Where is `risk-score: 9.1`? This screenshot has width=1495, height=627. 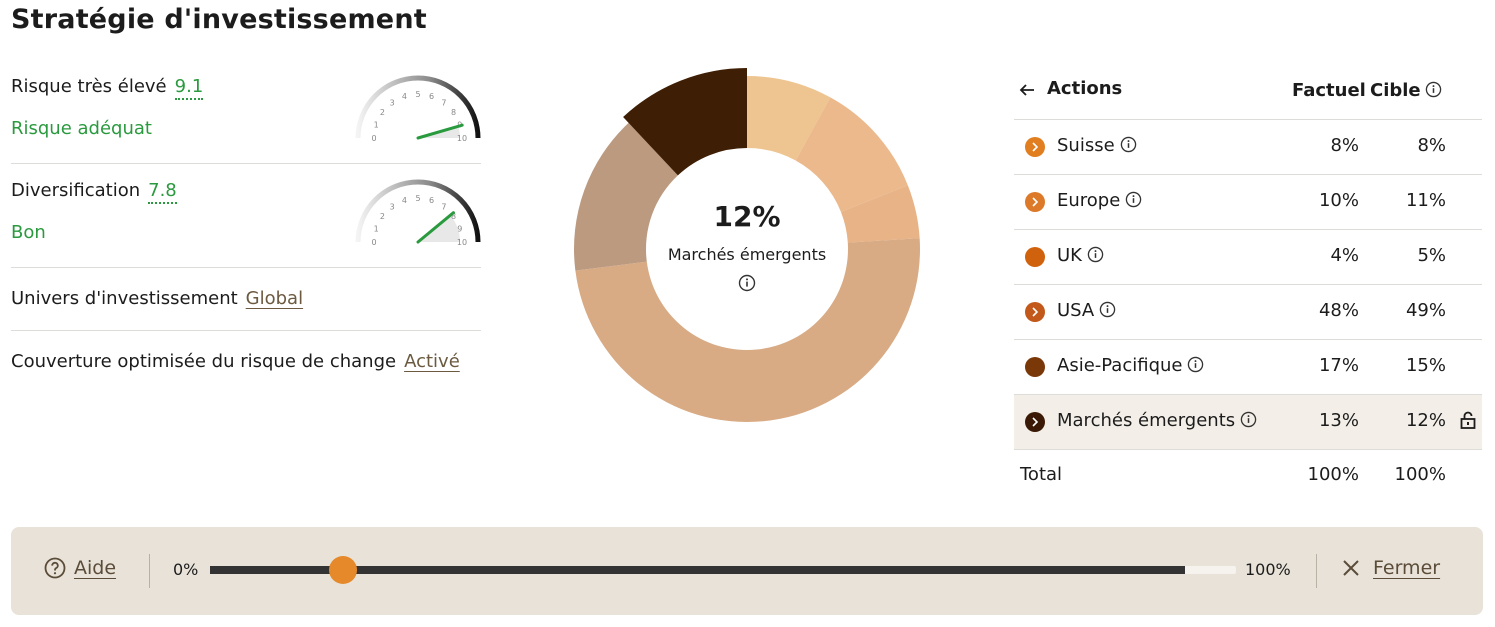 risk-score: 9.1 is located at coordinates (189, 88).